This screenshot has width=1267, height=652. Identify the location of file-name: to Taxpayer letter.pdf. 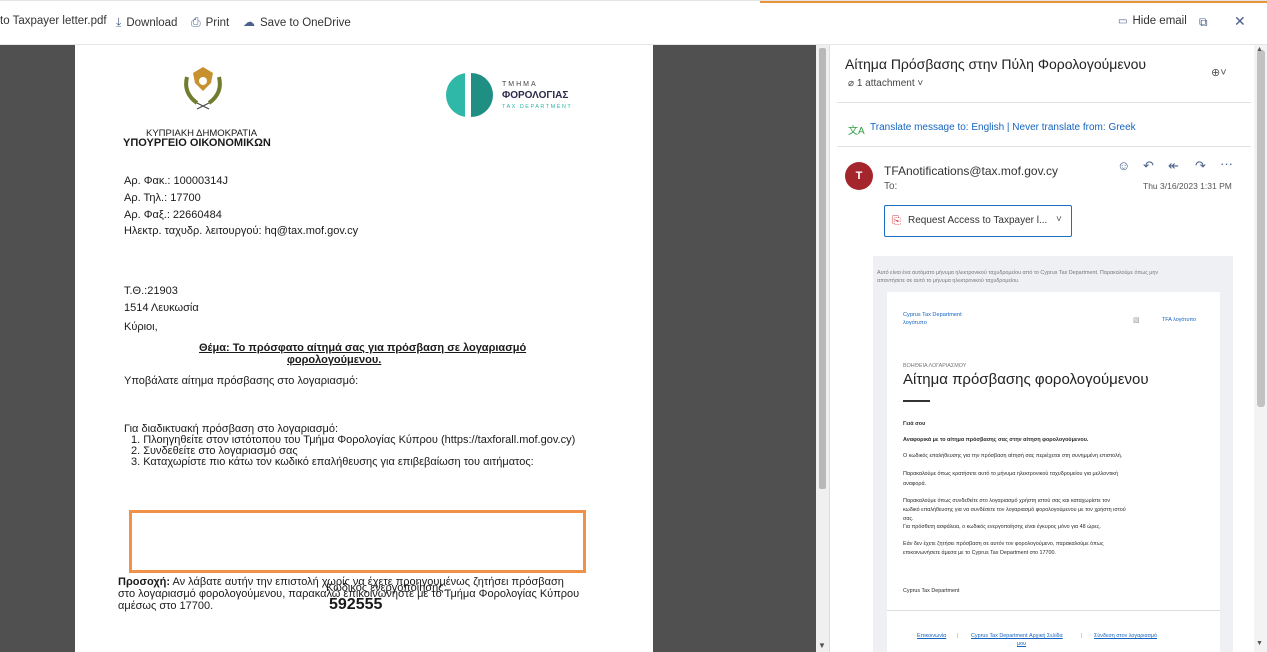
(53, 21).